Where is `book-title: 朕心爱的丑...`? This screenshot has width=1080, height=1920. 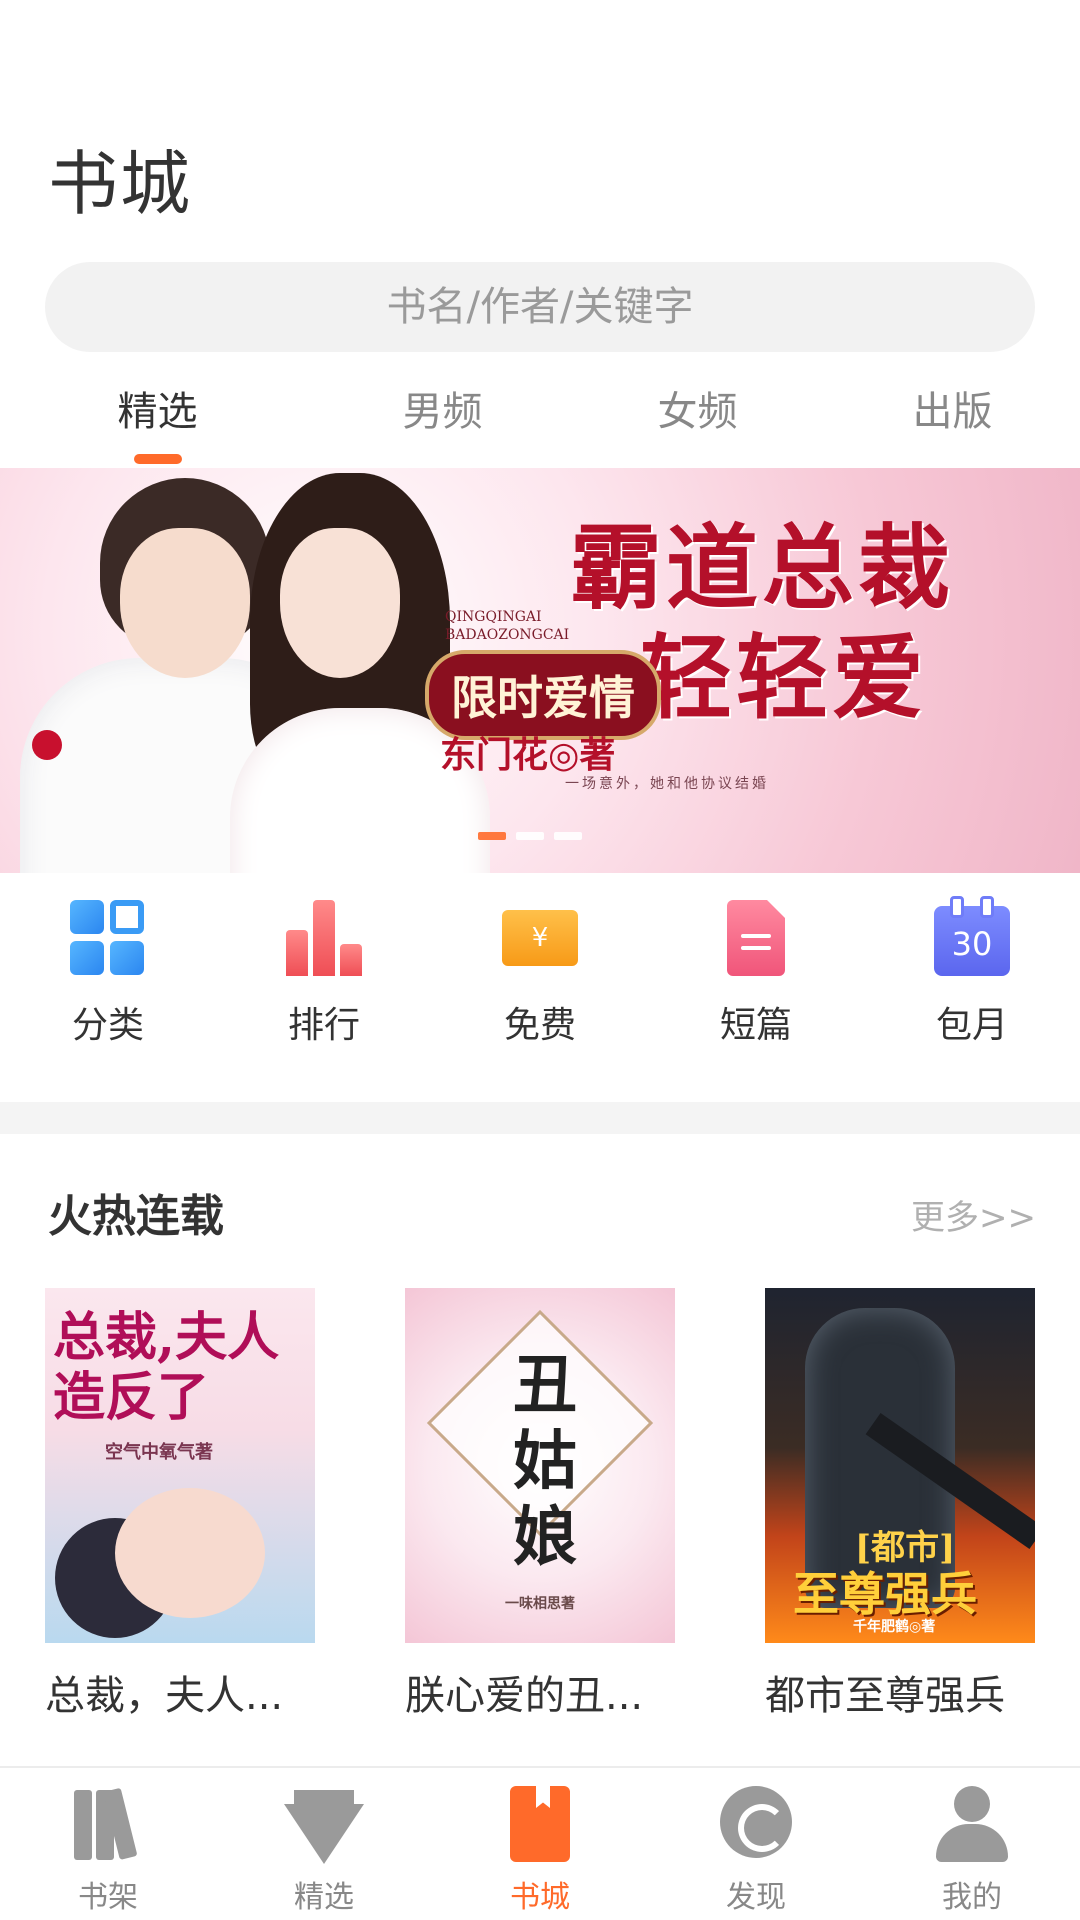 book-title: 朕心爱的丑... is located at coordinates (540, 1692).